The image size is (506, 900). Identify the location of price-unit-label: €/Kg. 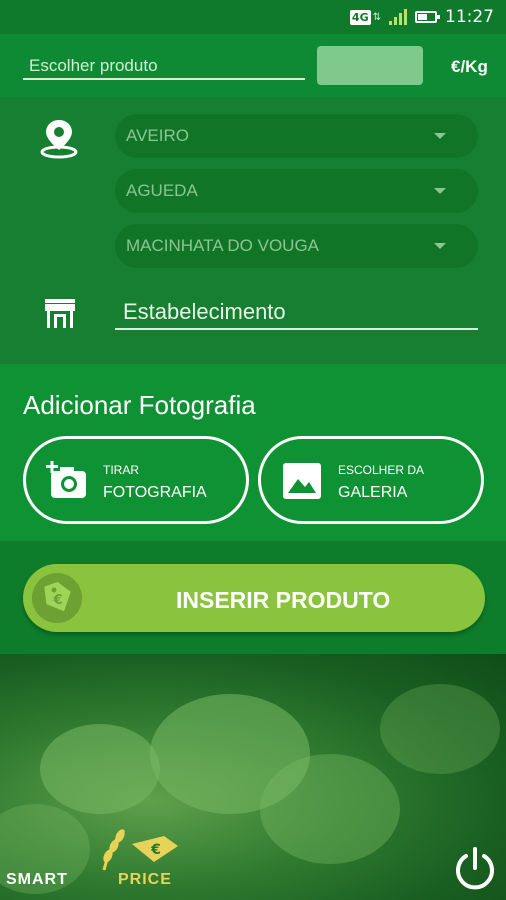
(469, 66).